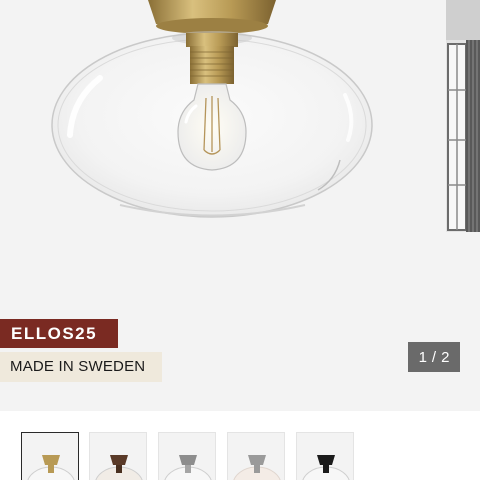 The height and width of the screenshot is (480, 480). I want to click on image-counter-total: 2, so click(445, 357).